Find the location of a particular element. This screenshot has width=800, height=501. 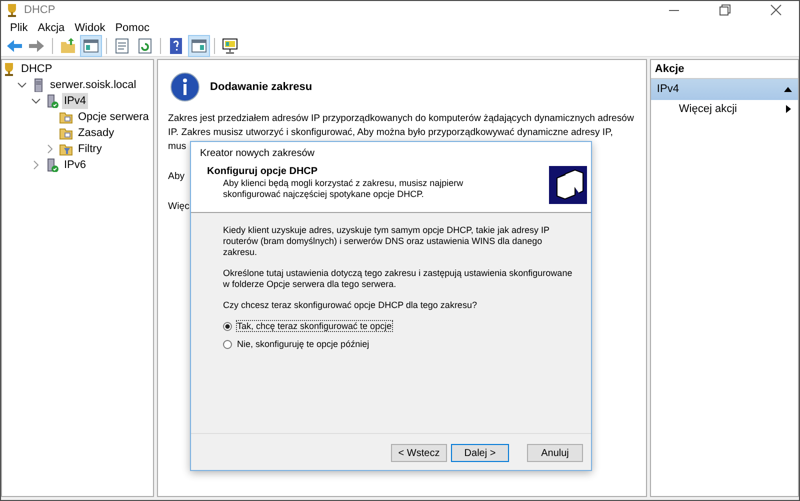

paragraph: mus is located at coordinates (177, 147).